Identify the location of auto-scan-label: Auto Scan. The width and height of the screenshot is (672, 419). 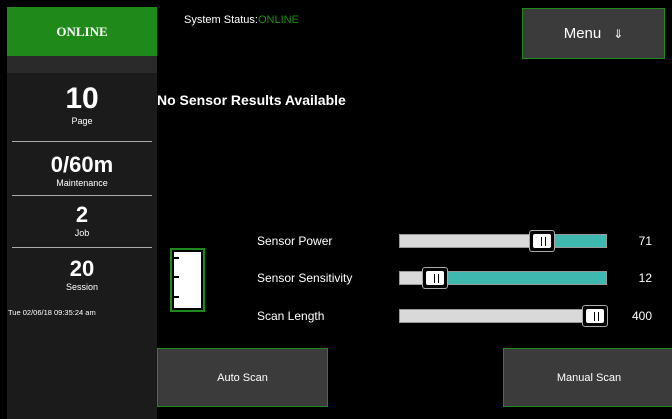
(242, 377).